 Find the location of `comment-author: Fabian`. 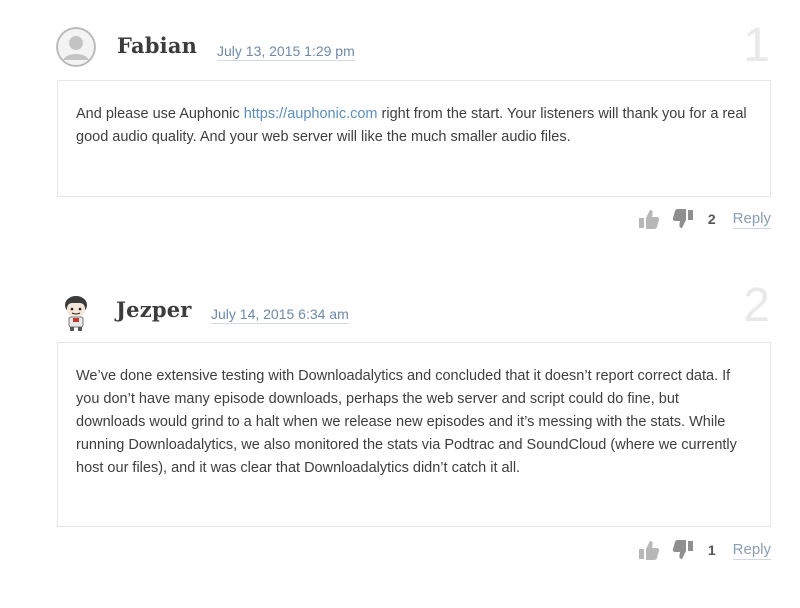

comment-author: Fabian is located at coordinates (157, 45).